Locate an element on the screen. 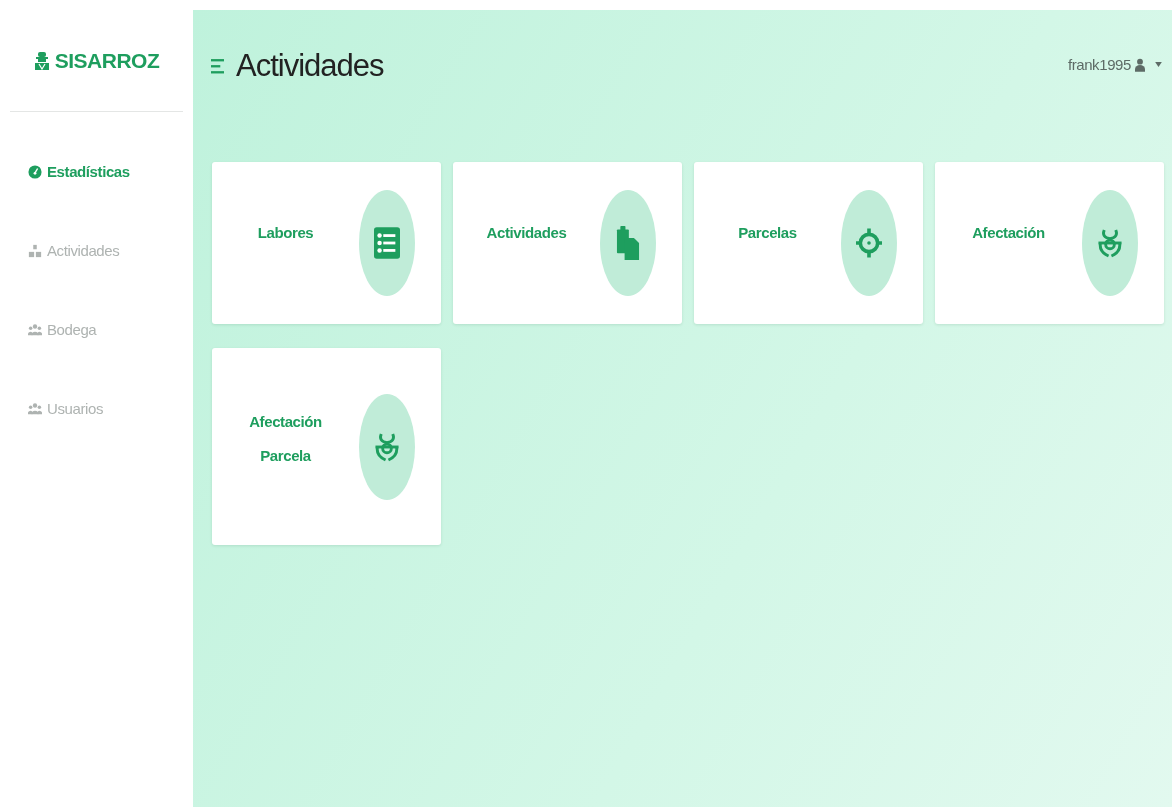  list-icon is located at coordinates (387, 243).